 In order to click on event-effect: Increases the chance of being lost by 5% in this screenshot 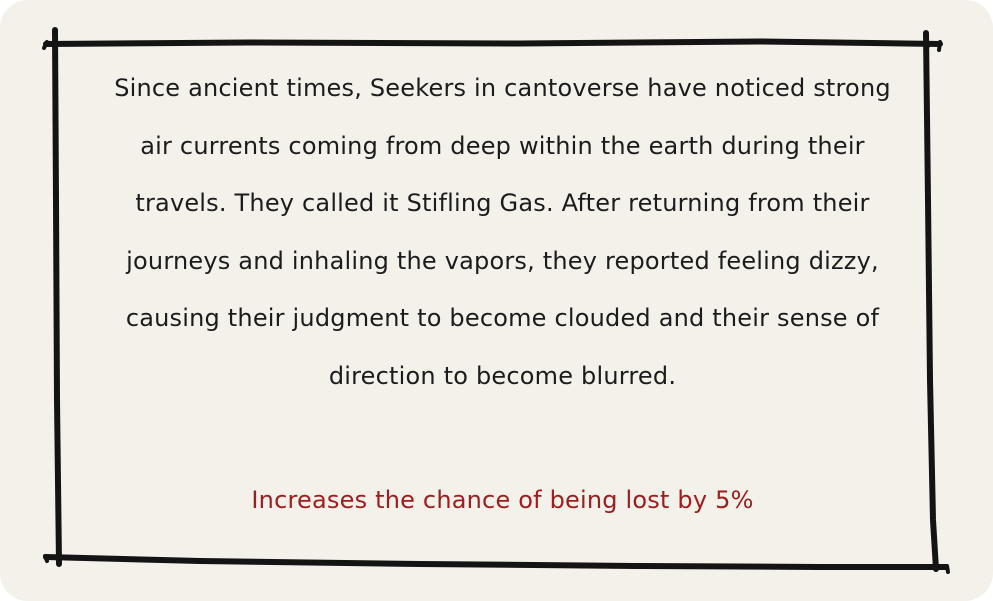, I will do `click(502, 500)`.